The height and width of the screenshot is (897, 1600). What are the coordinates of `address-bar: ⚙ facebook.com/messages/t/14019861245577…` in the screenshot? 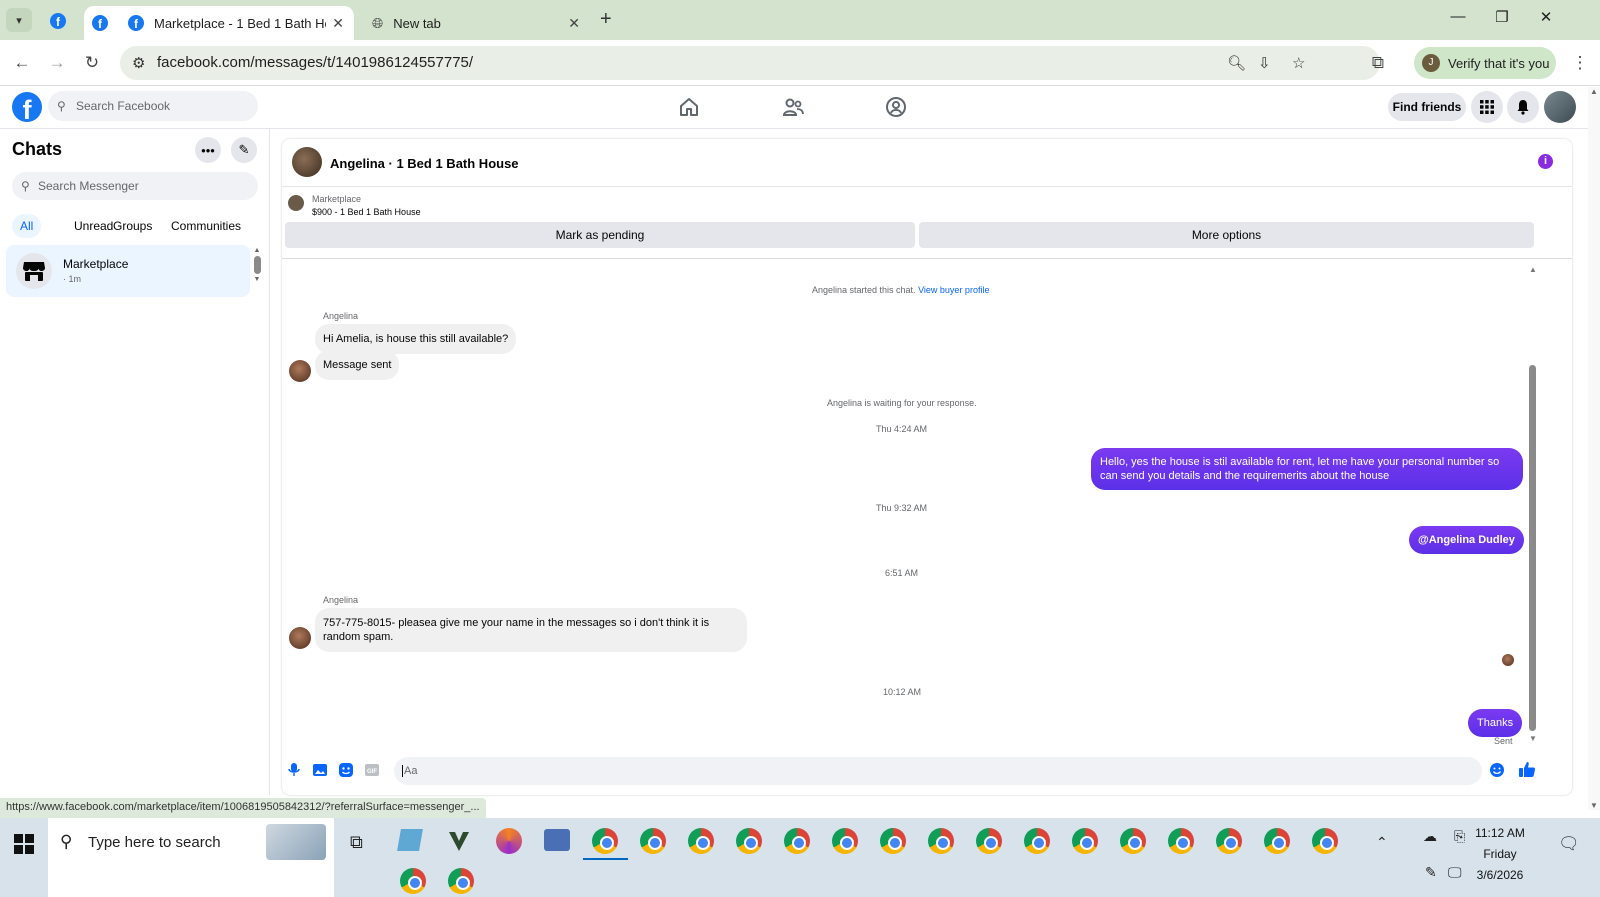 It's located at (750, 63).